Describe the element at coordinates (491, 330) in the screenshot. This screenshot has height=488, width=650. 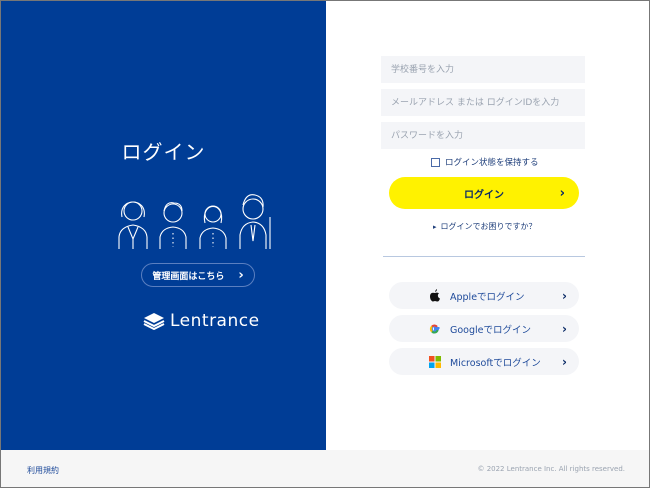
I see `google-login-label: Googleでログイン` at that location.